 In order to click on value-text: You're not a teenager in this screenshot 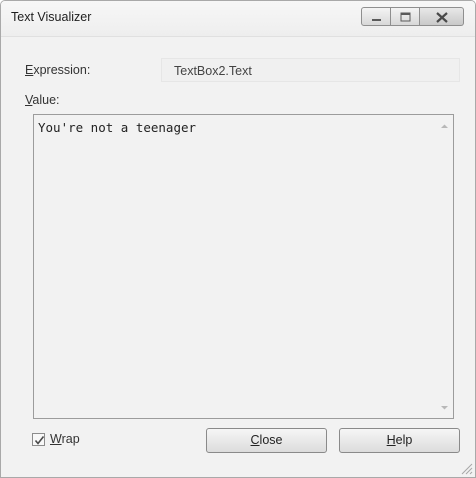, I will do `click(117, 127)`.